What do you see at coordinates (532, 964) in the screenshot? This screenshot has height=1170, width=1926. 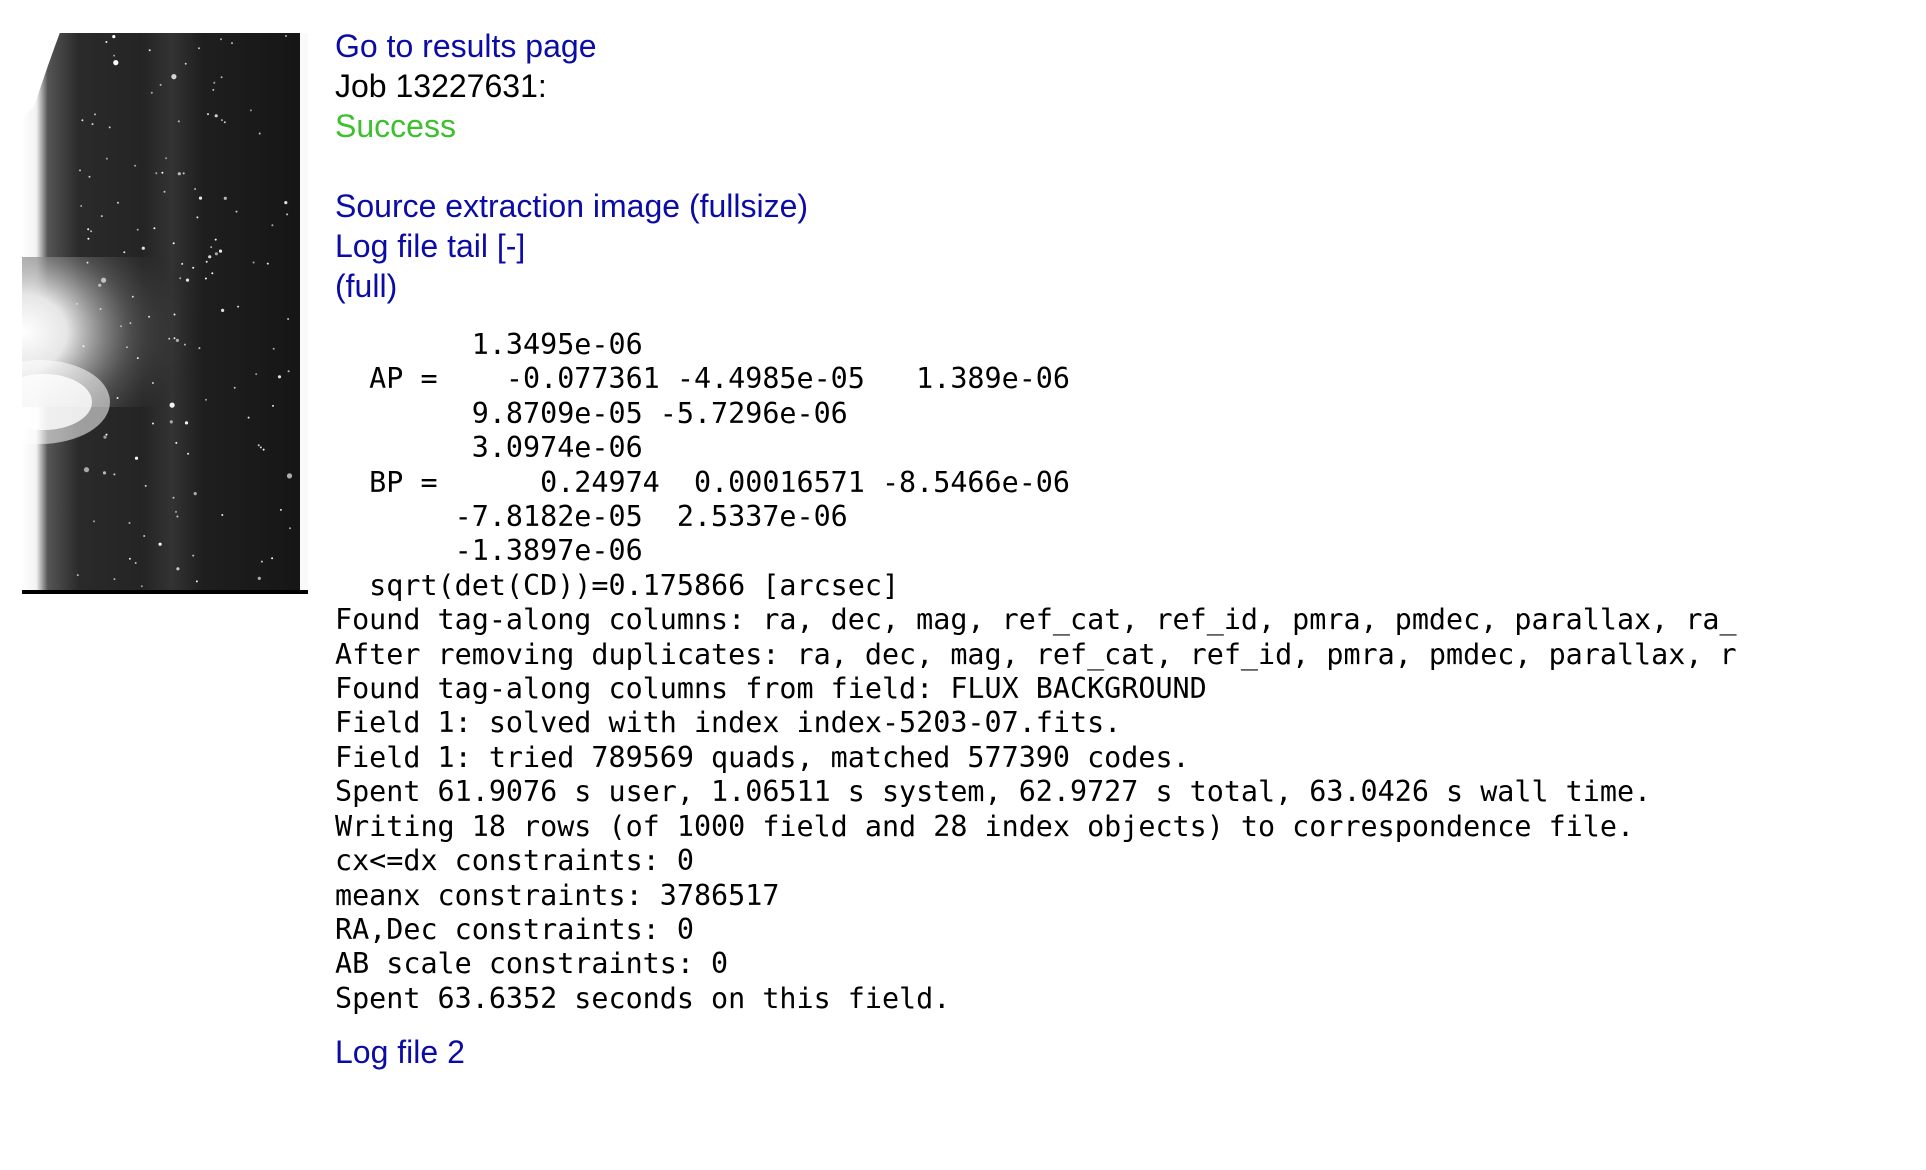 I see `log-line: AB scale constraints: 0` at bounding box center [532, 964].